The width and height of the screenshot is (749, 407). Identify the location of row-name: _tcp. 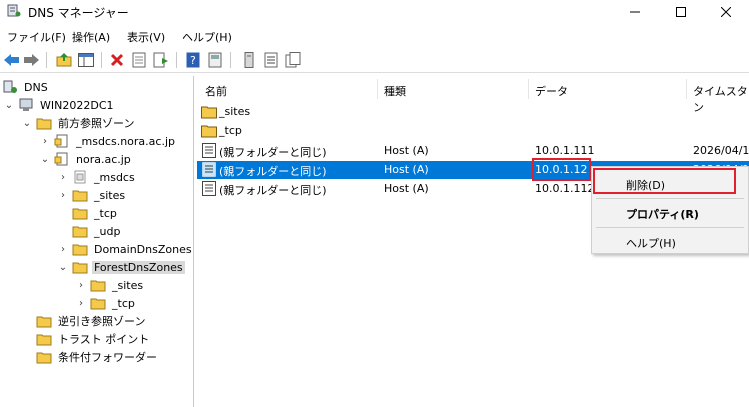
(230, 130).